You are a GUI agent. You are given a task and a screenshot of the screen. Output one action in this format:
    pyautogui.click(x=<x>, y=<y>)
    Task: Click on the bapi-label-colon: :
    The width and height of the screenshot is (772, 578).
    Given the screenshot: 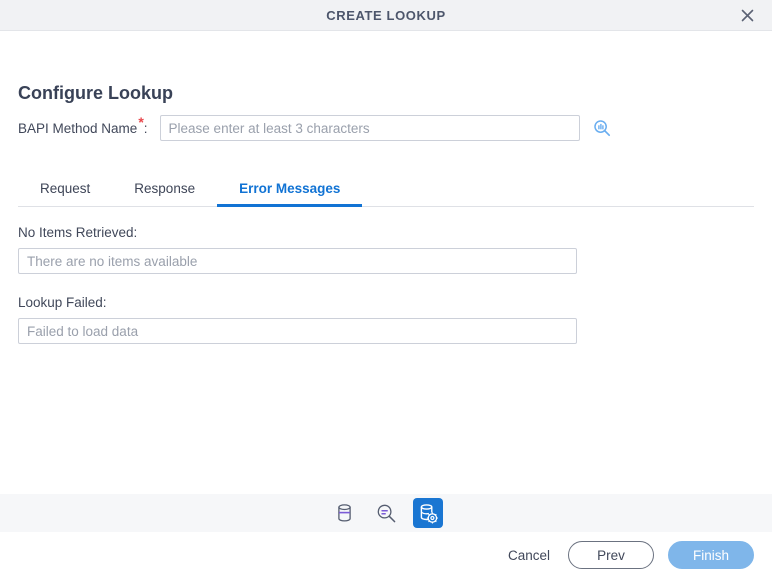 What is the action you would take?
    pyautogui.click(x=145, y=128)
    